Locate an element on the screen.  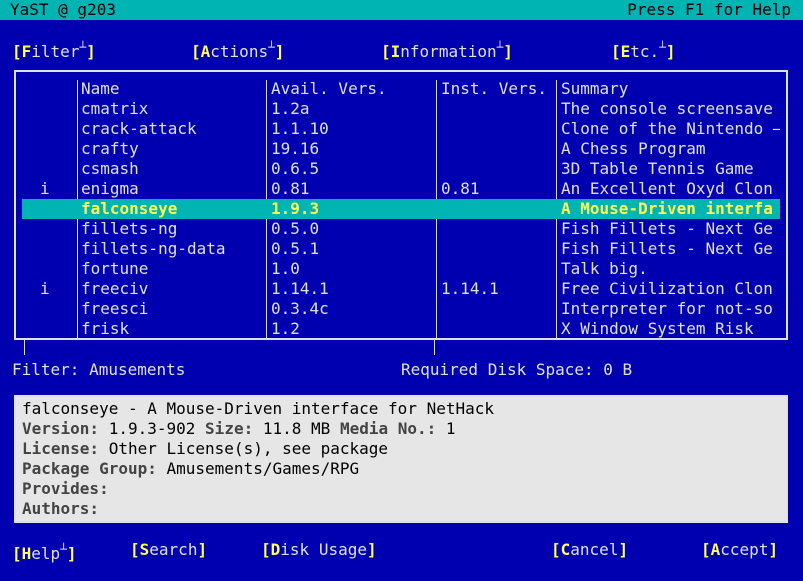
disk-usage-button: [Disk Usage] is located at coordinates (319, 550).